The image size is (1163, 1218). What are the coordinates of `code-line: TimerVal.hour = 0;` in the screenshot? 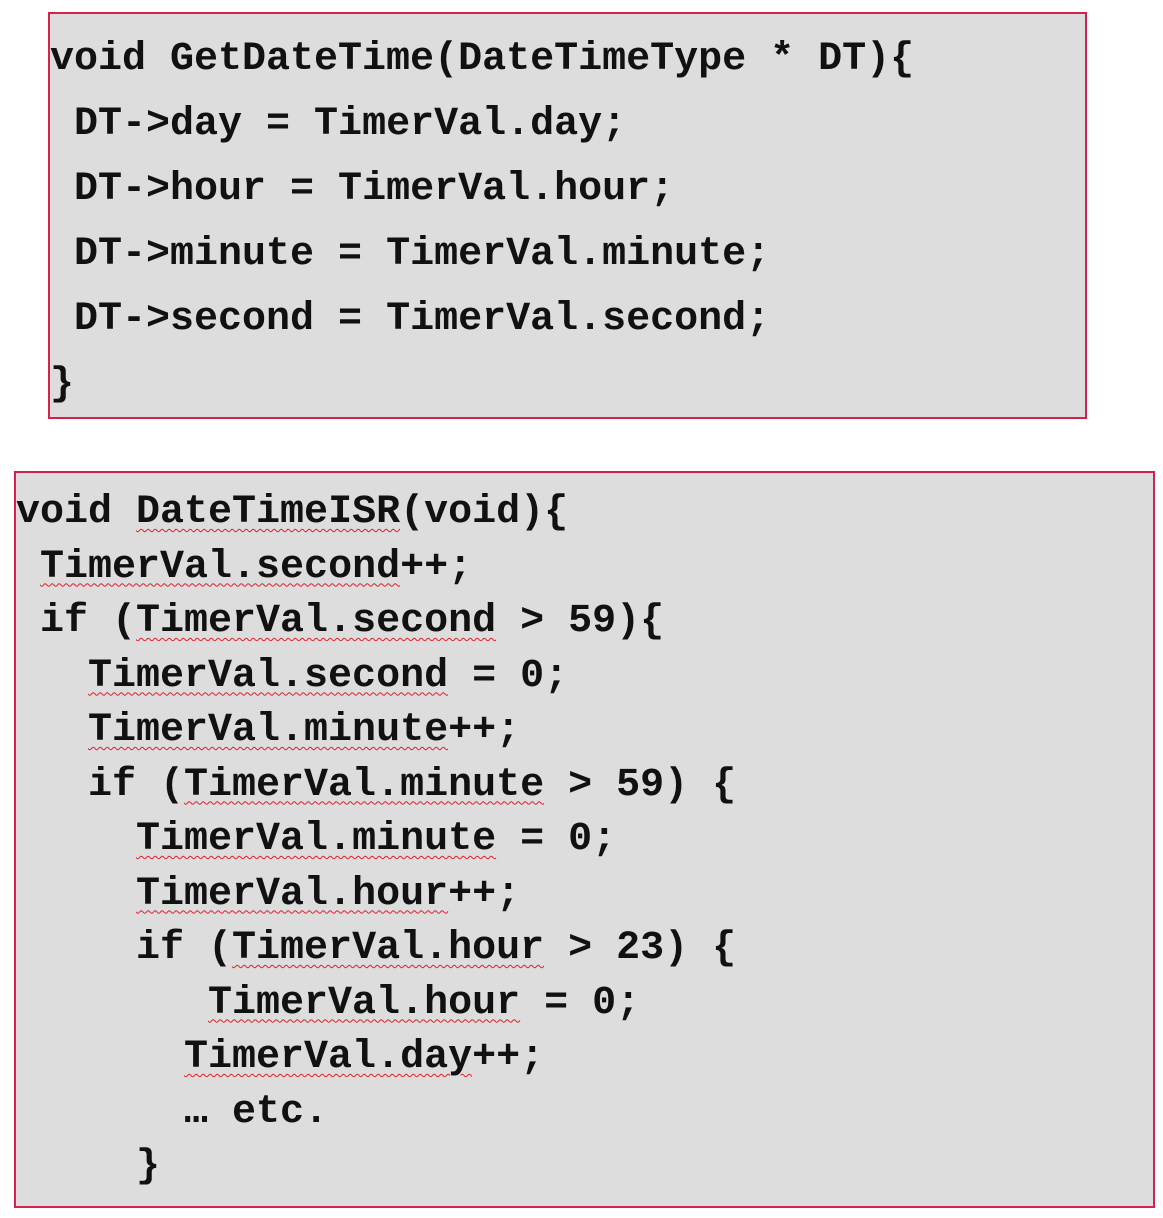 It's located at (584, 1004).